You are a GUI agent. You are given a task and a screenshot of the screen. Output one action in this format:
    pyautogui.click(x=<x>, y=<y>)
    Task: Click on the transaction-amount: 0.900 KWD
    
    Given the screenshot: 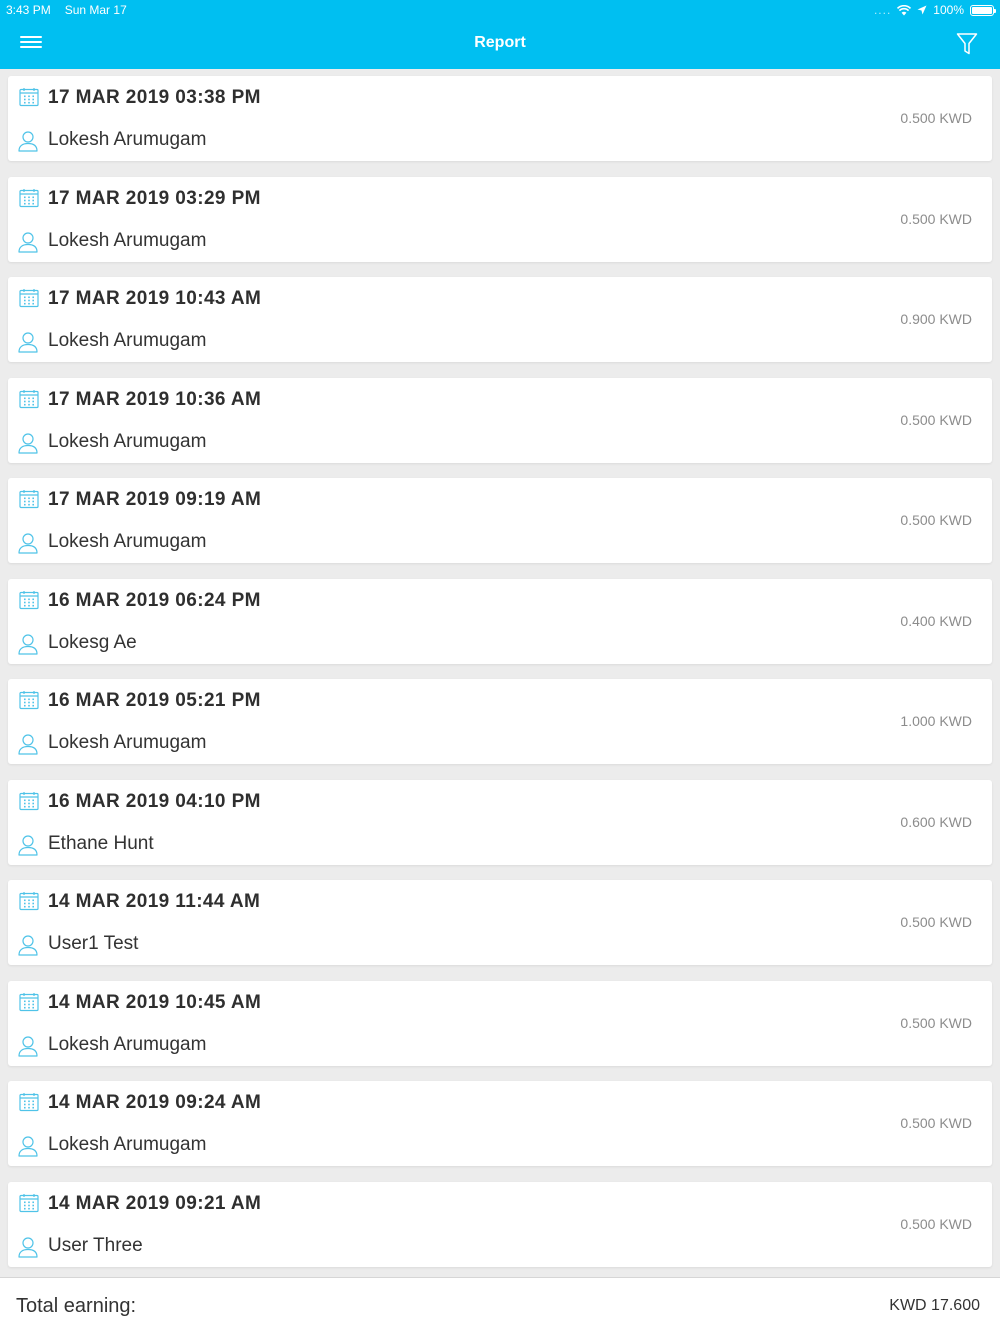 What is the action you would take?
    pyautogui.click(x=936, y=319)
    